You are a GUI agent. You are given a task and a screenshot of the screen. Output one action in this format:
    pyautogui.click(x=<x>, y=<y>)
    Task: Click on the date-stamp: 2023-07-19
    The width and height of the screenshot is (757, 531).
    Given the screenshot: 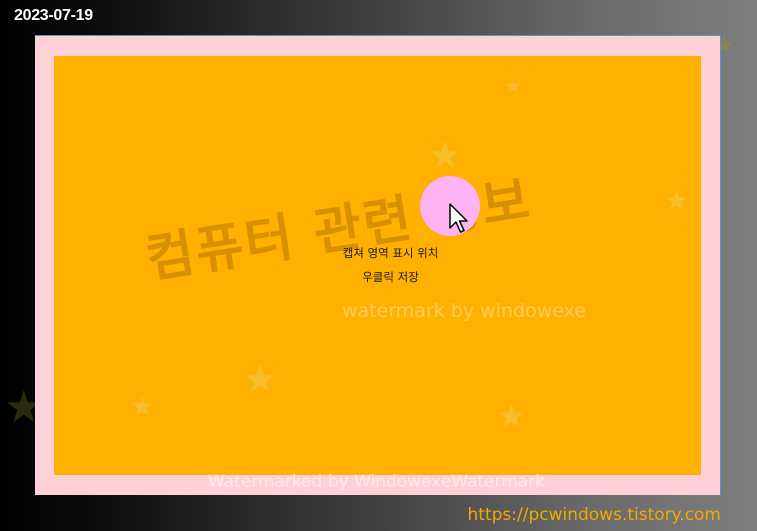 What is the action you would take?
    pyautogui.click(x=53, y=15)
    